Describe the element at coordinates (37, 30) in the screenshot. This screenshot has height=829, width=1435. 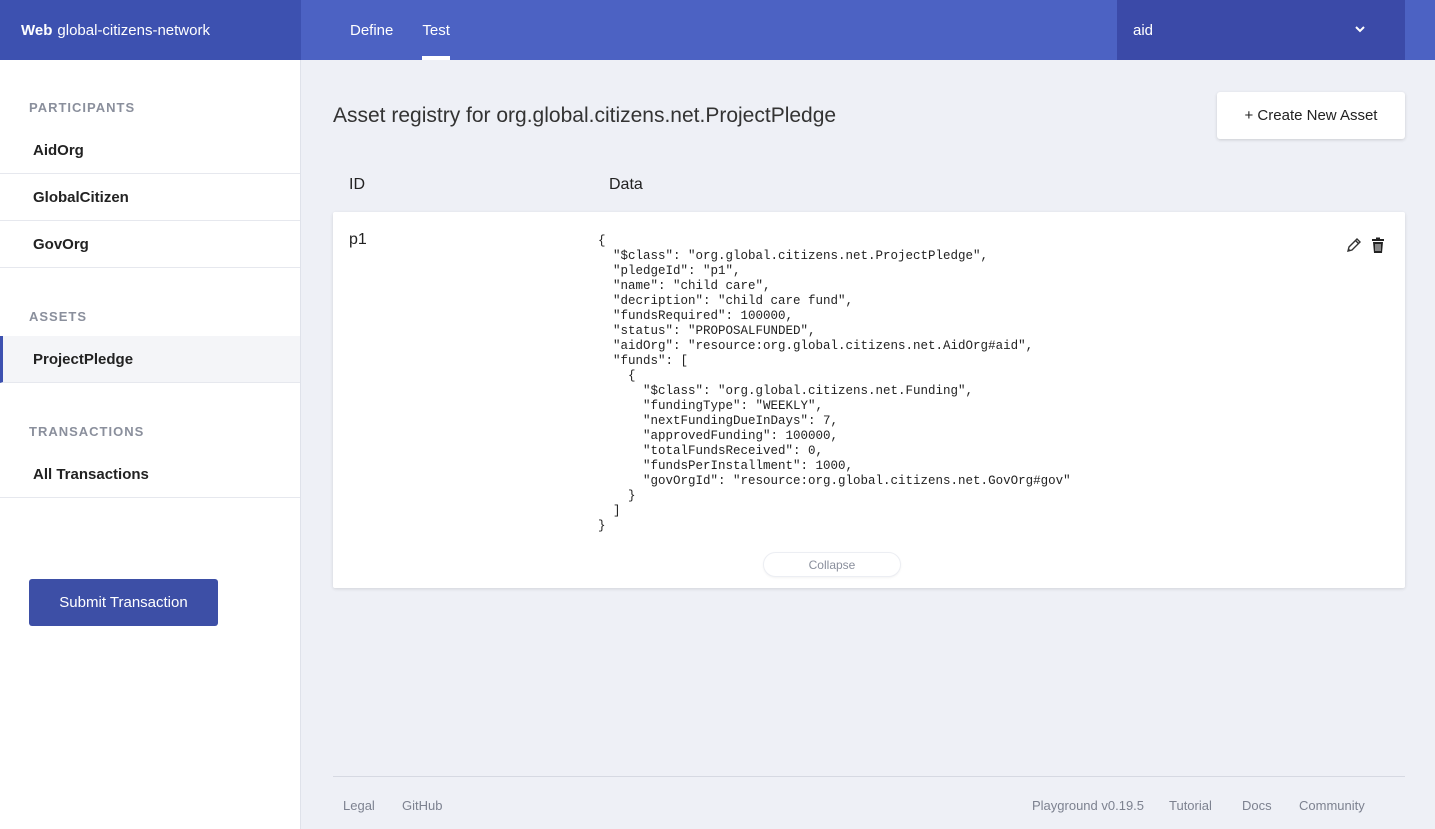
I see `brand-prefix: Web` at that location.